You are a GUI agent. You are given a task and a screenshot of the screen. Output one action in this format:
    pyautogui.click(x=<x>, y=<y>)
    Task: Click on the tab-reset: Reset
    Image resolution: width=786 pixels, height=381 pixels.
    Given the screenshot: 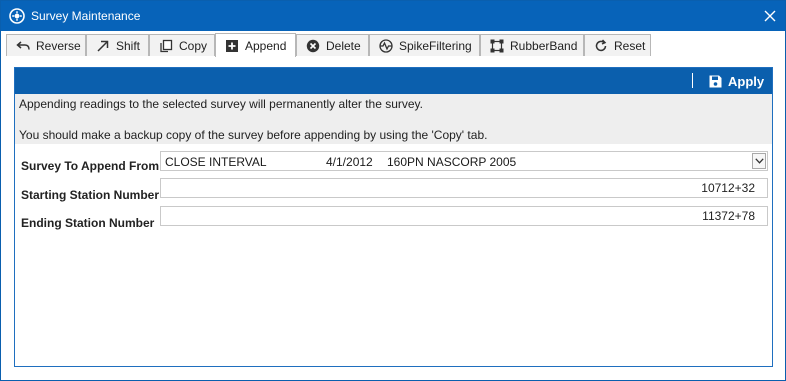 What is the action you would take?
    pyautogui.click(x=617, y=45)
    